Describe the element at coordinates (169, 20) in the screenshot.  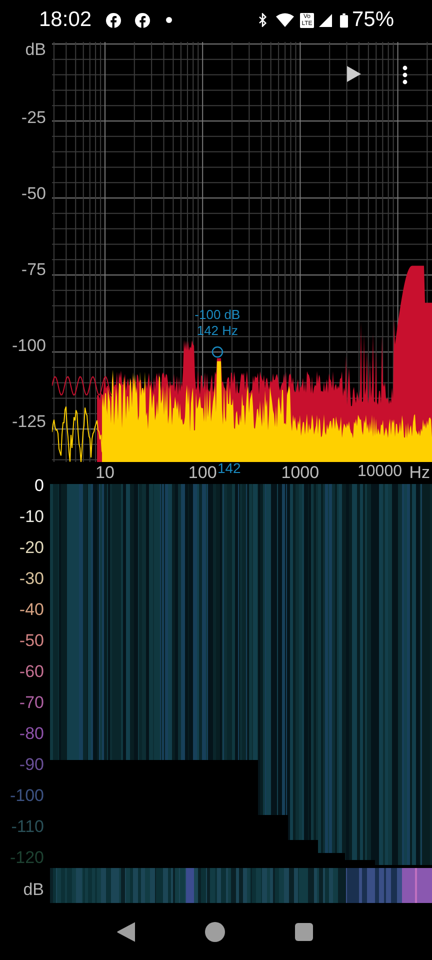
I see `notification-dot-icon` at that location.